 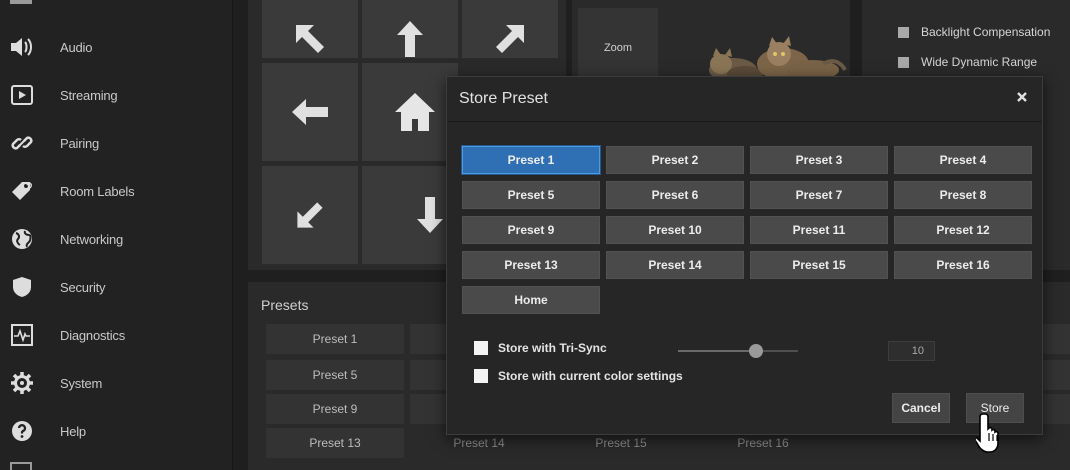 I want to click on preset-button: Preset 1, so click(x=531, y=160).